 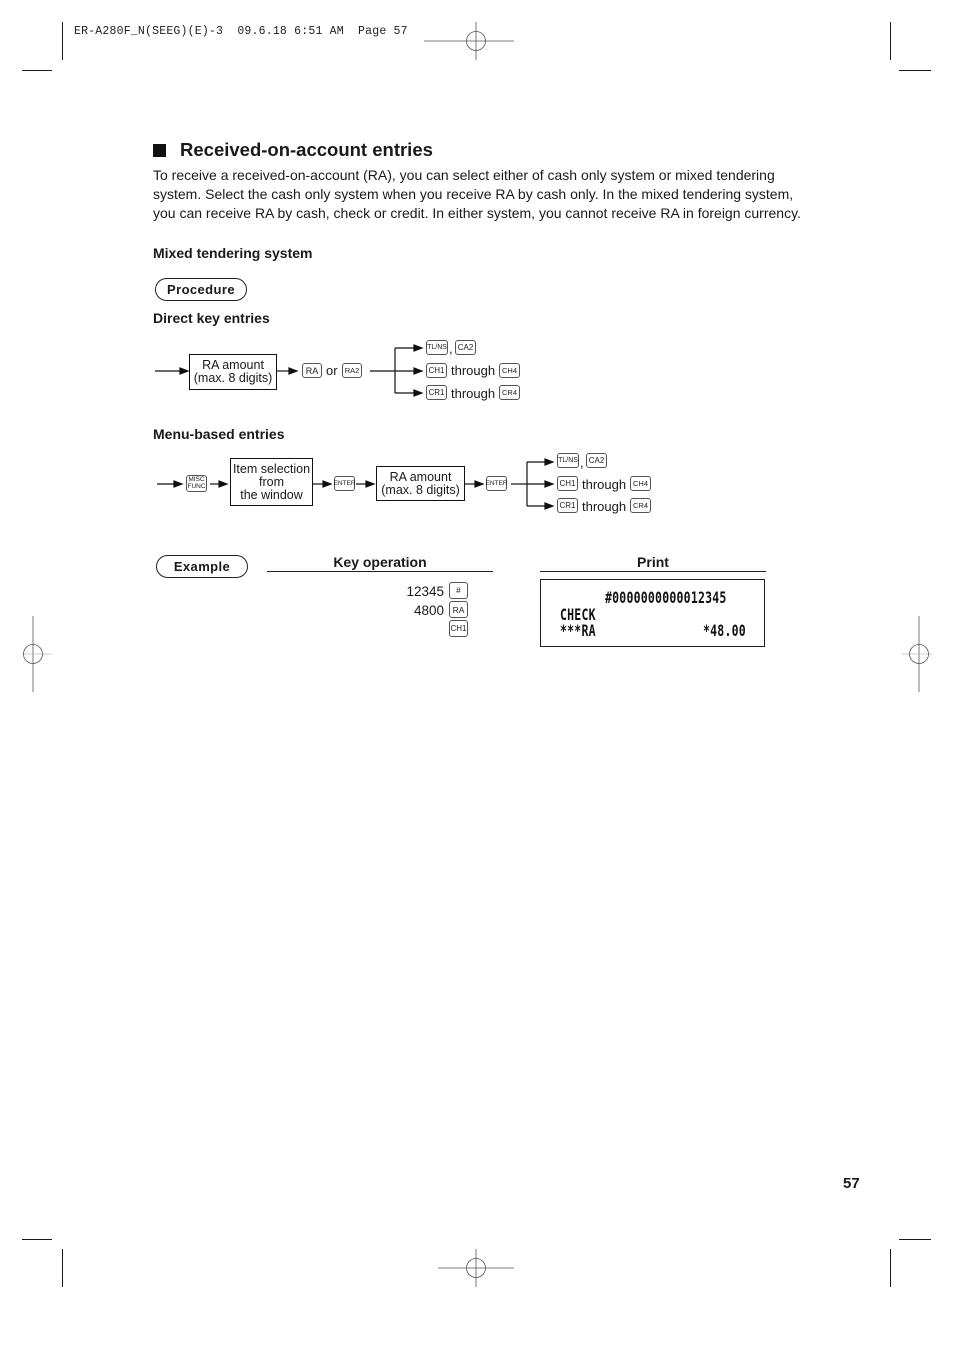 What do you see at coordinates (652, 613) in the screenshot?
I see `receipt-print: #0000000000012345 CHECK ***RA *48.00` at bounding box center [652, 613].